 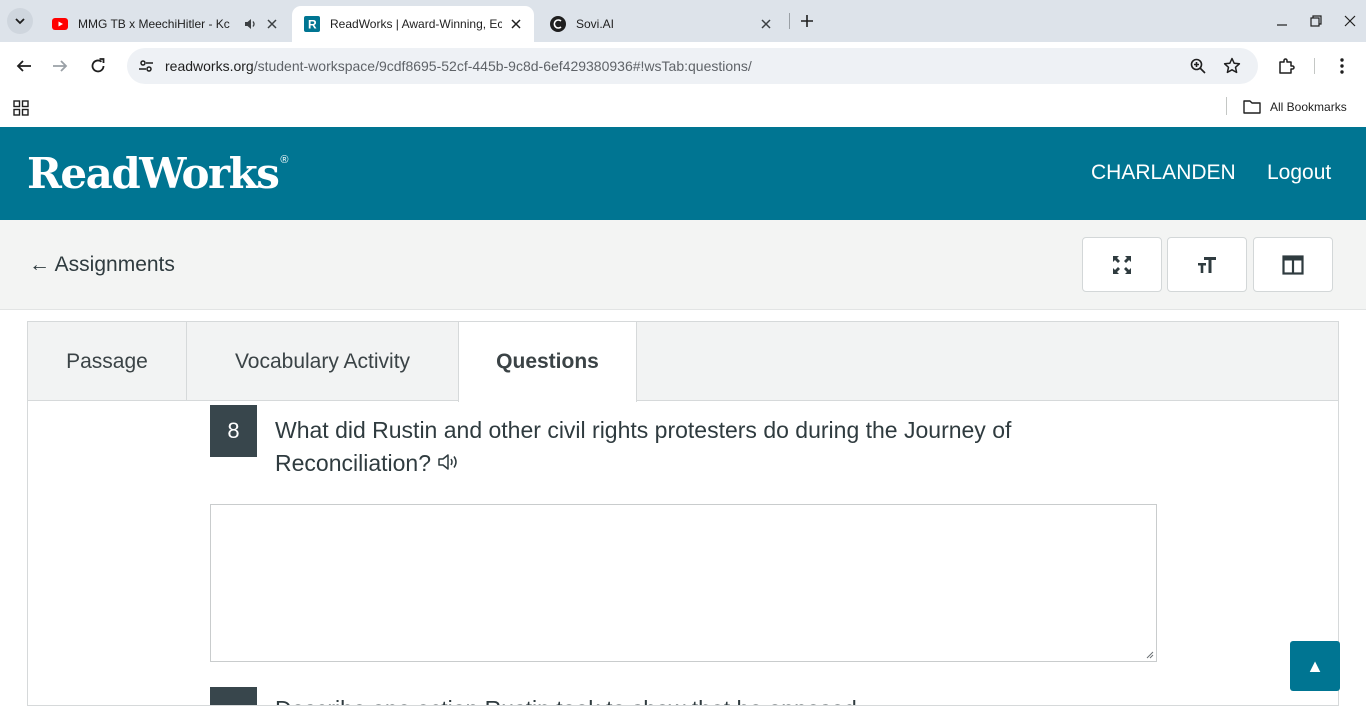 I want to click on chevron-down-icon, so click(x=20, y=21).